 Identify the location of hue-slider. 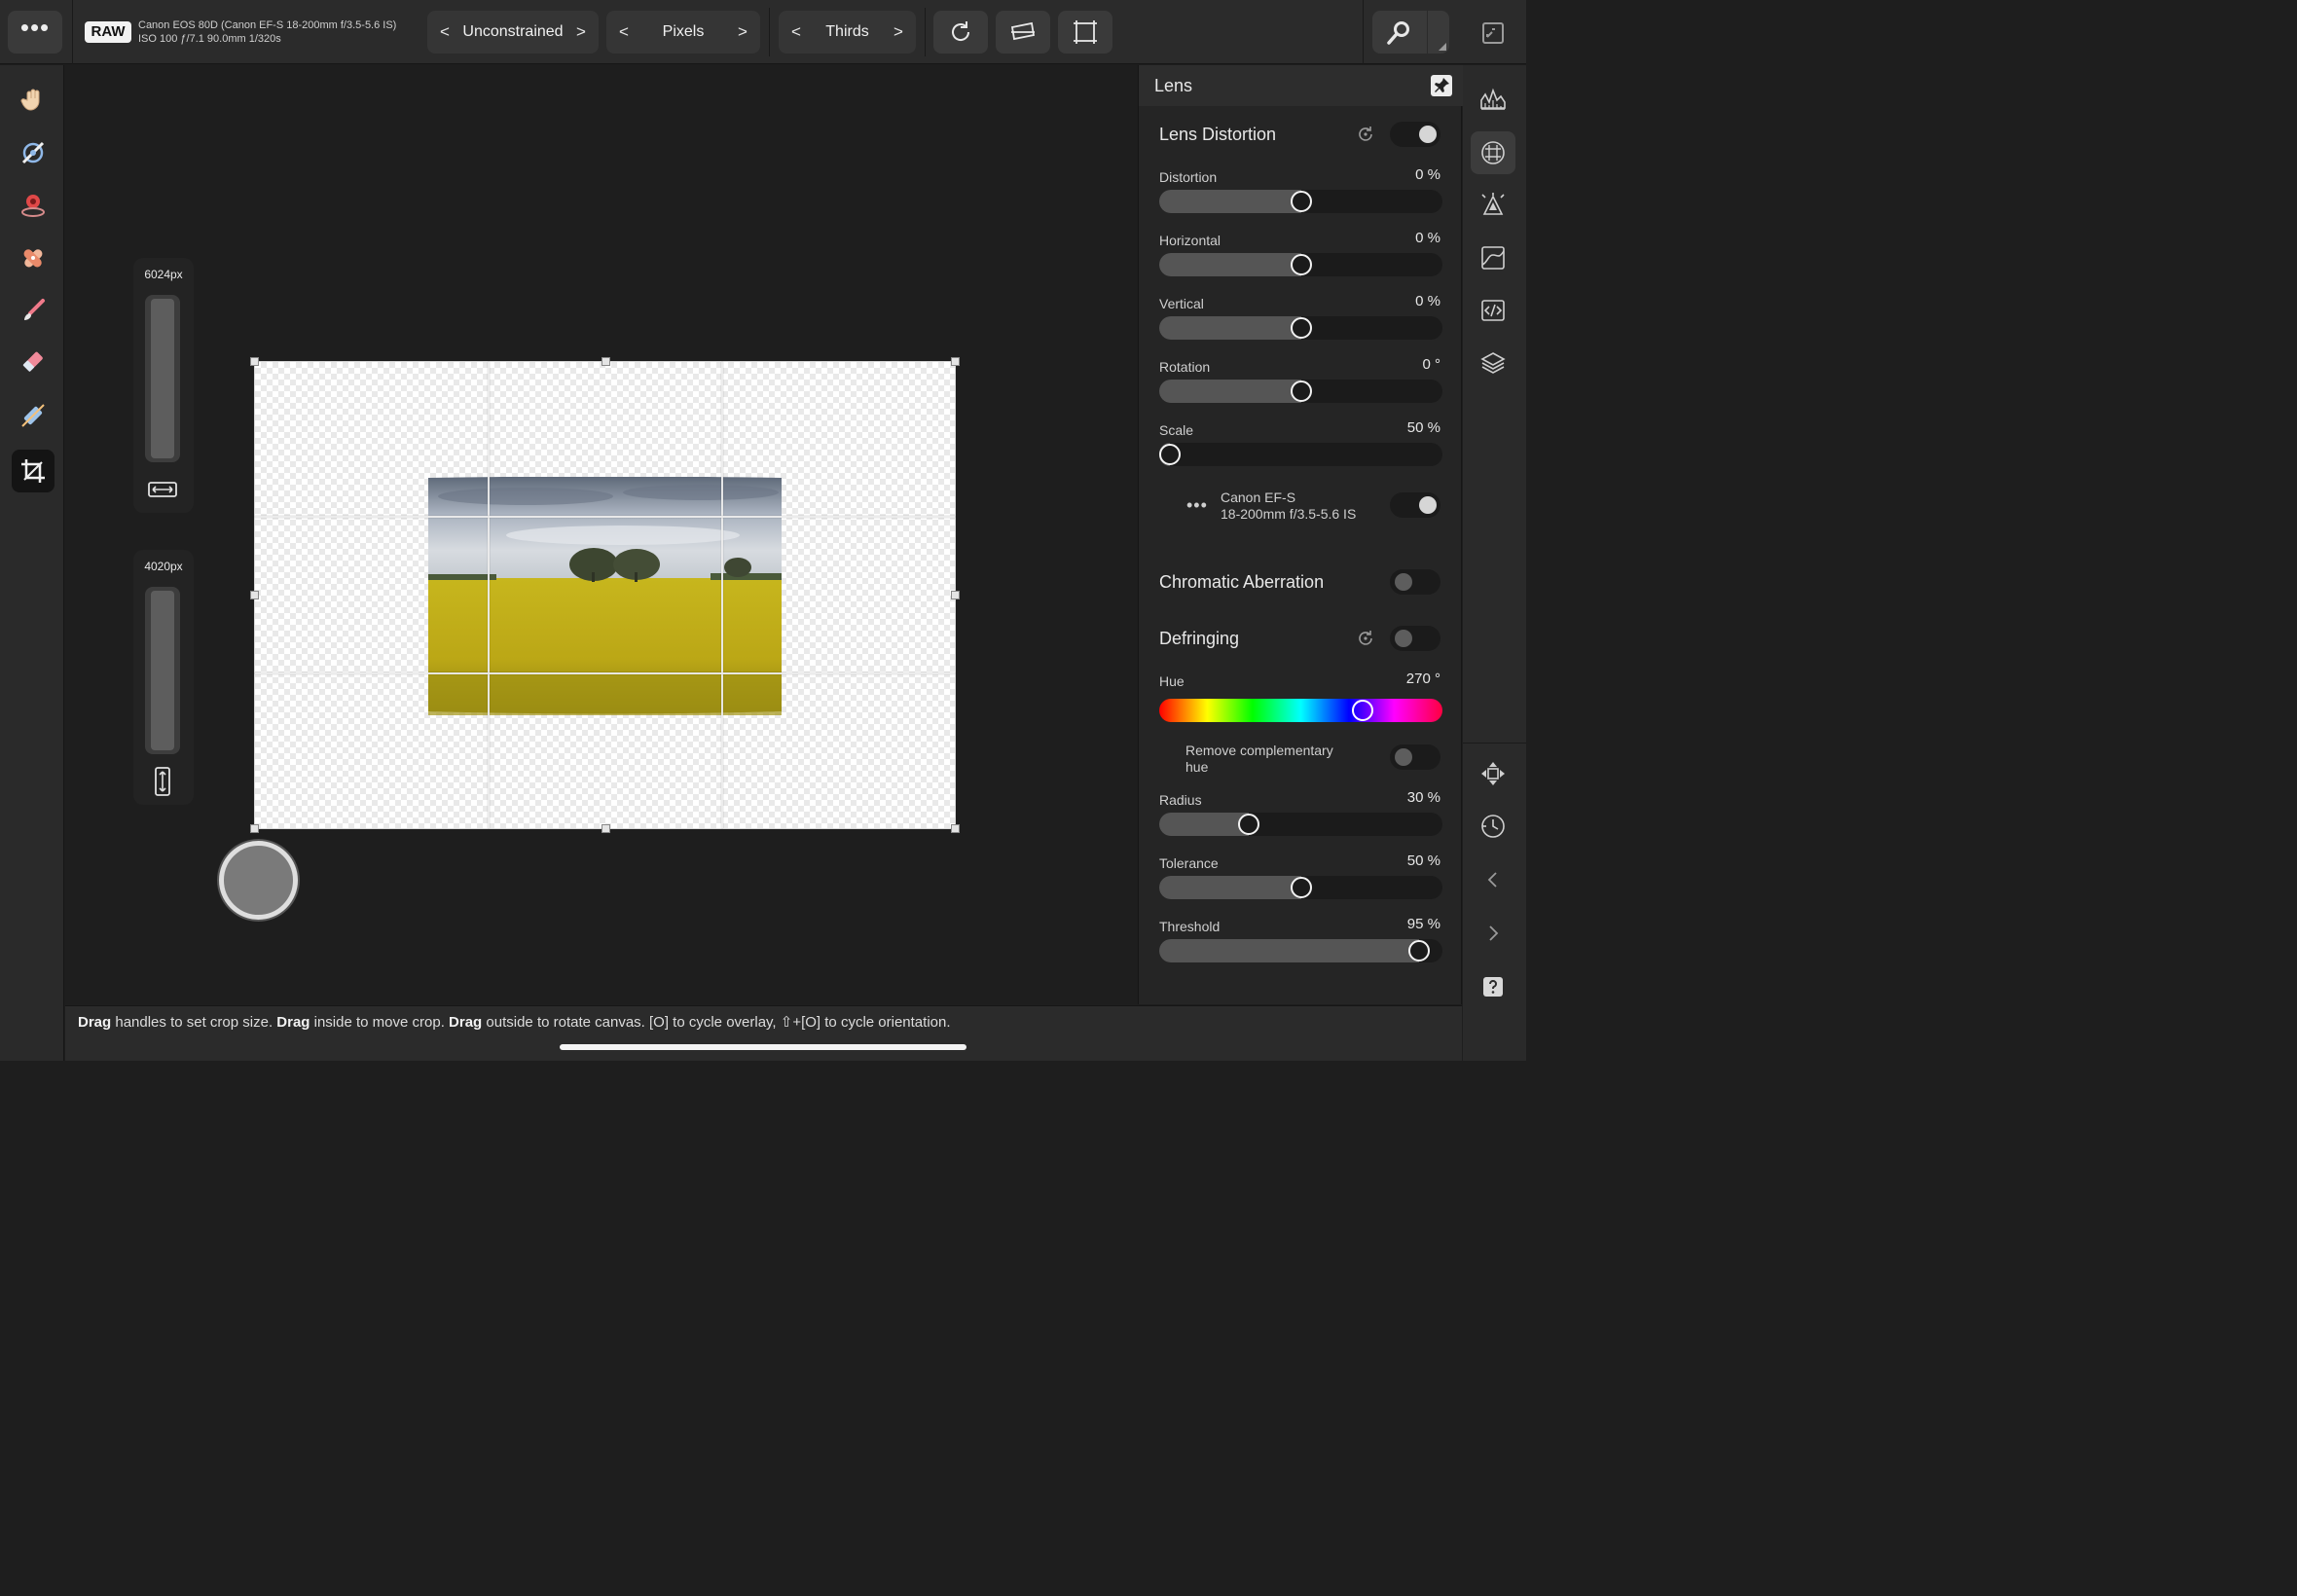
(1300, 711).